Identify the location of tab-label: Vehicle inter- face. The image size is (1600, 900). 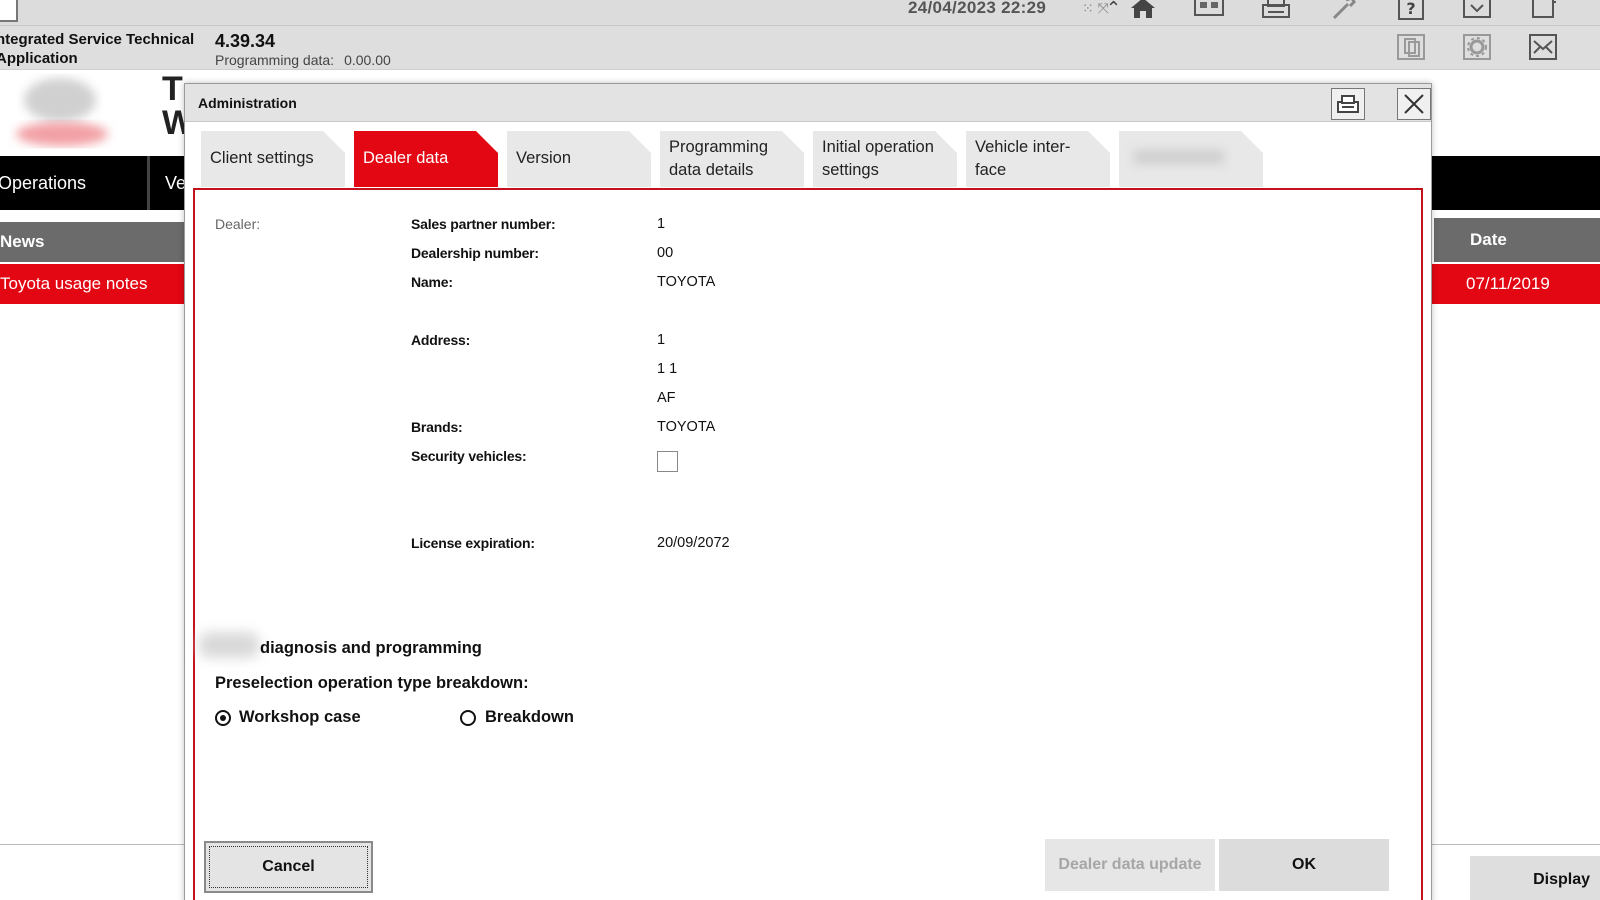
(1023, 158).